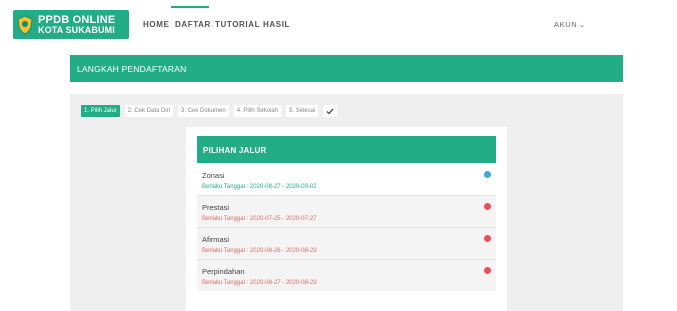 The image size is (677, 311). Describe the element at coordinates (257, 111) in the screenshot. I see `step-pilih-sekolah: 4. Pilih Sekolah` at that location.